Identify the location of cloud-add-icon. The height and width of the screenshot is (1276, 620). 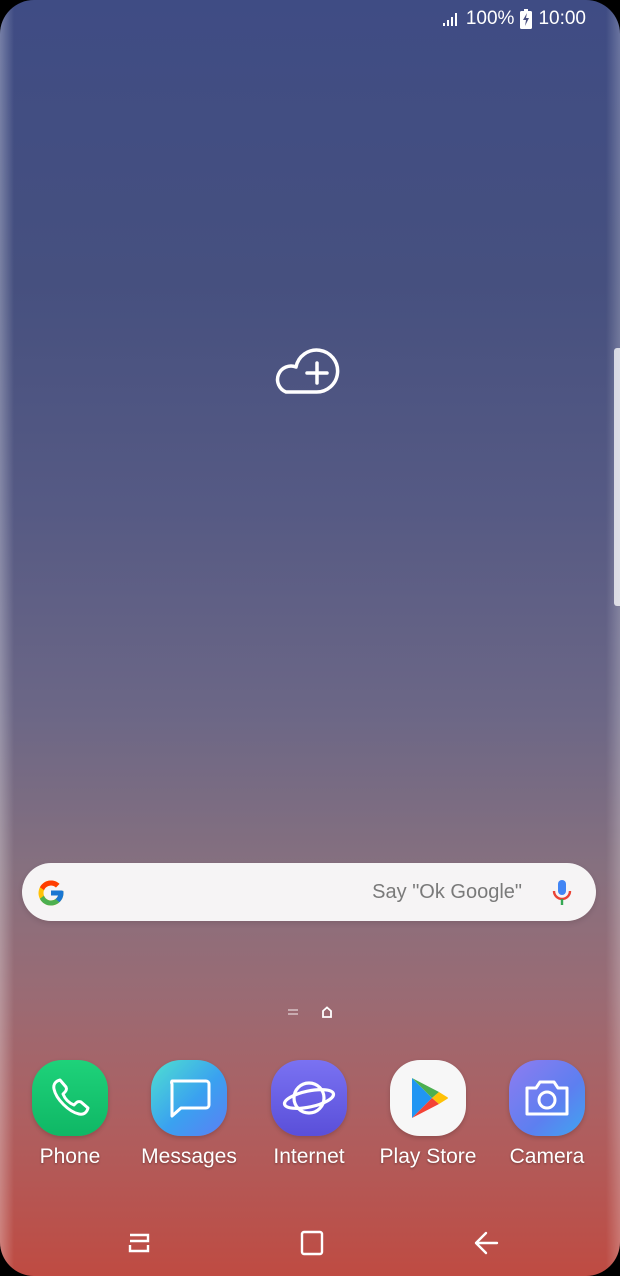
(309, 373).